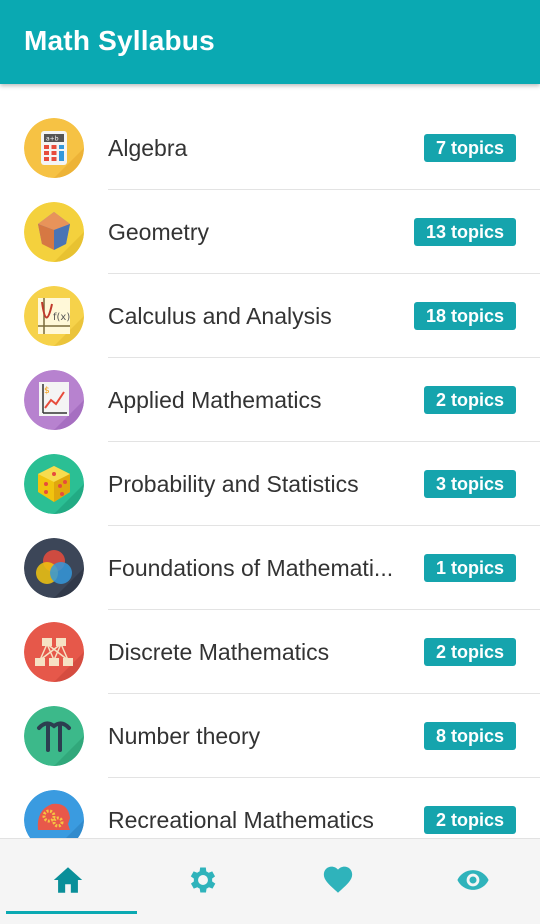  Describe the element at coordinates (71, 912) in the screenshot. I see `active-tab-indicator` at that location.